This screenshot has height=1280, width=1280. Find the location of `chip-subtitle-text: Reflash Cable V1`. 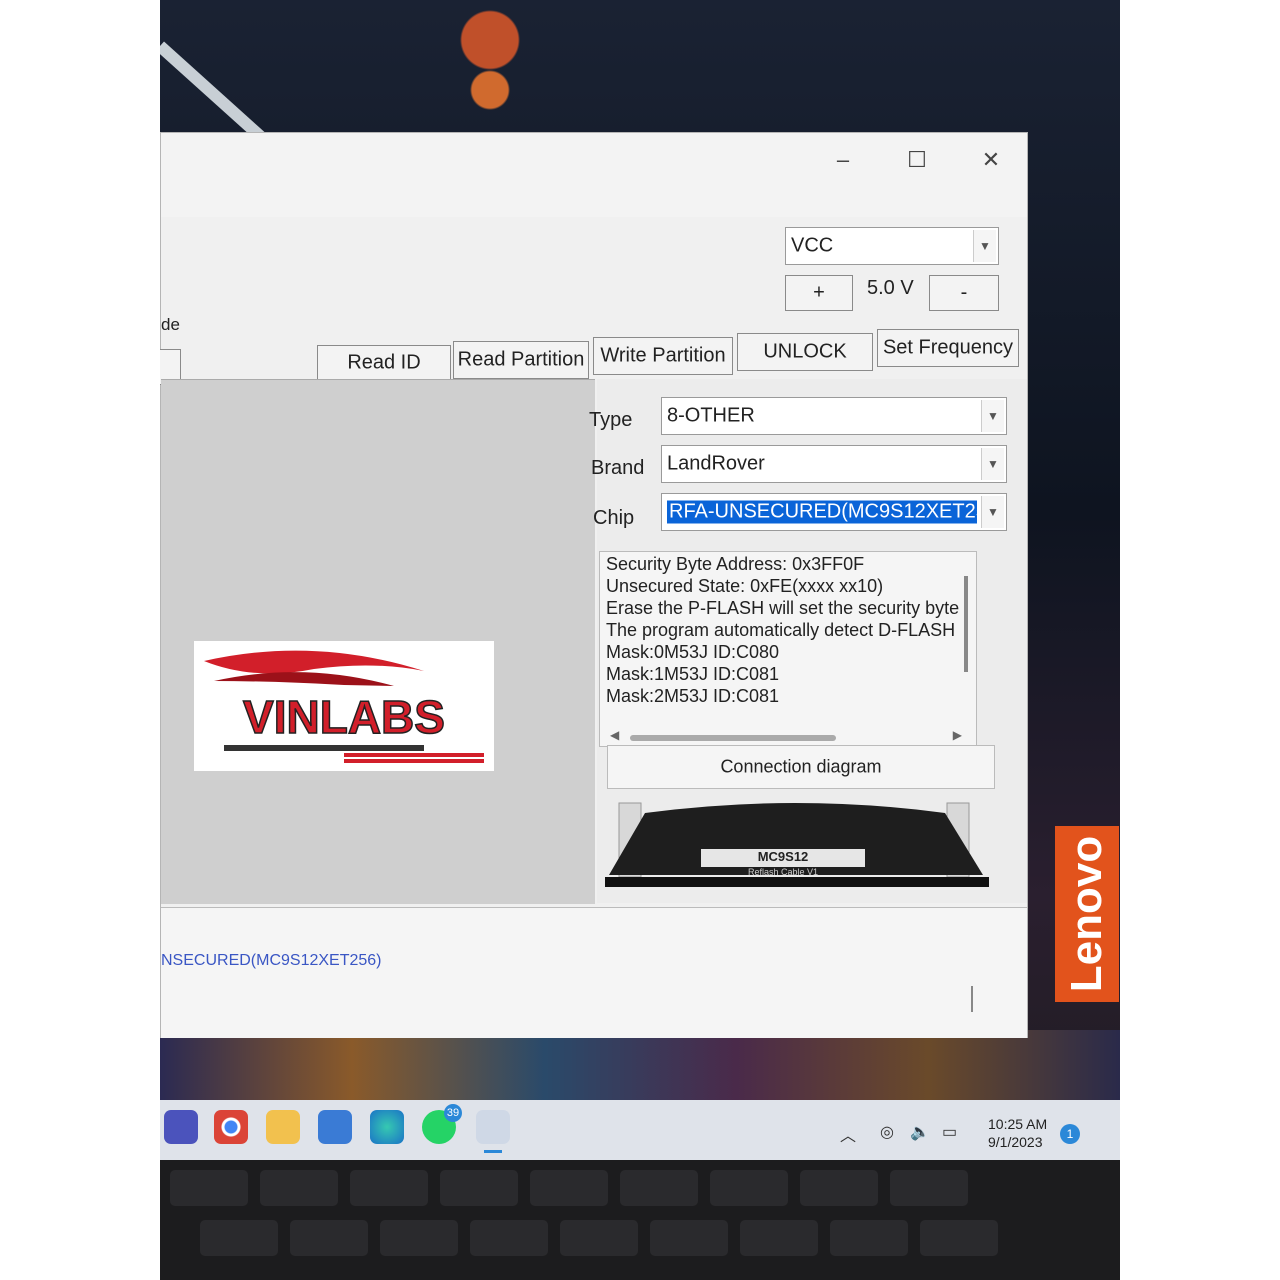

chip-subtitle-text: Reflash Cable V1 is located at coordinates (783, 872).